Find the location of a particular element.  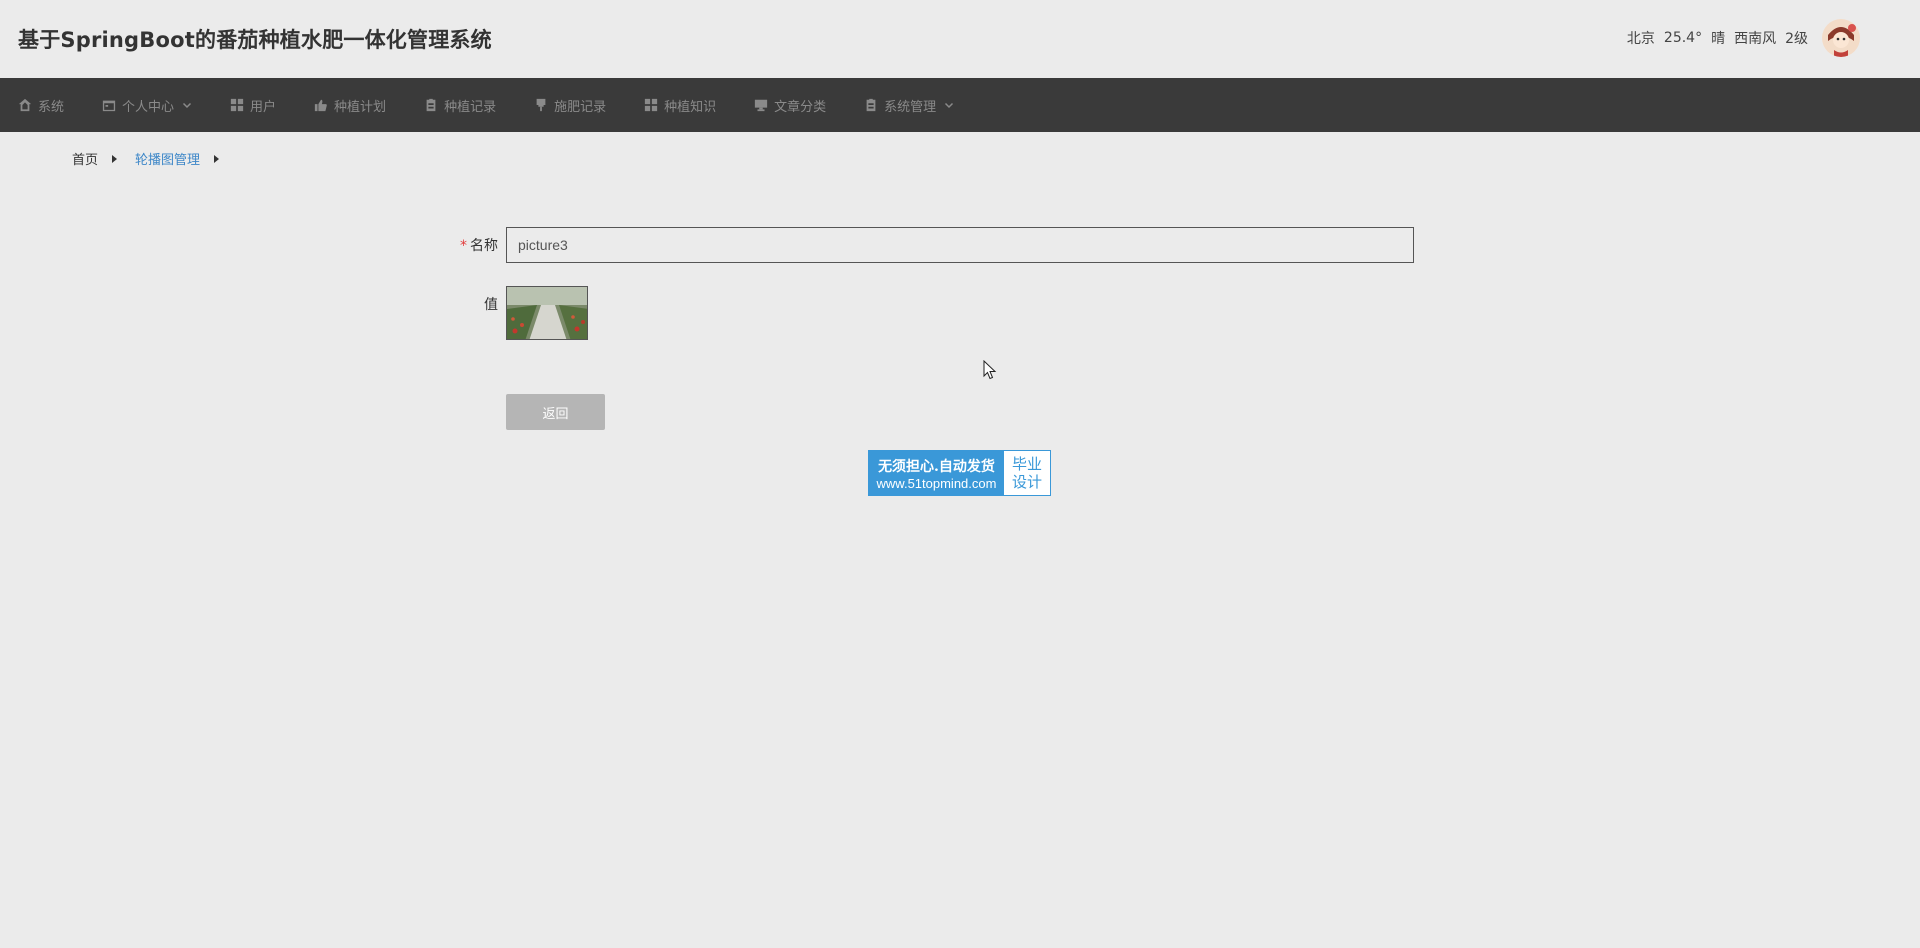

nav-item-fertilizing-record: 施肥记录 is located at coordinates (570, 105).